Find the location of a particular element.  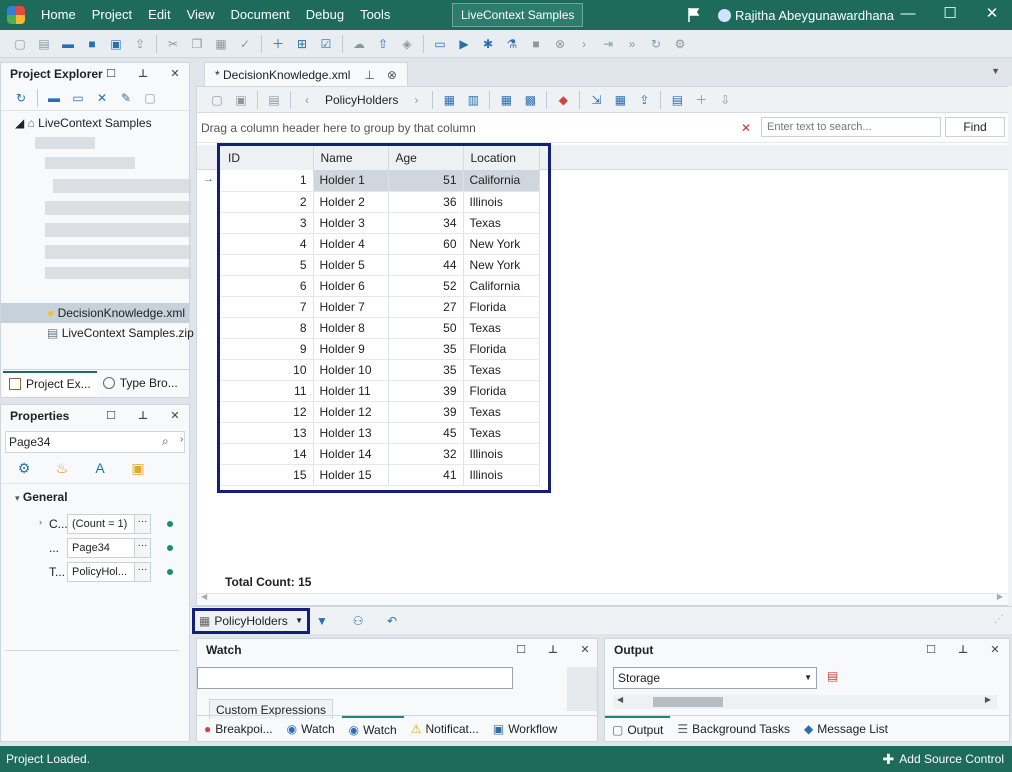

step-out-icon: » is located at coordinates (632, 44).